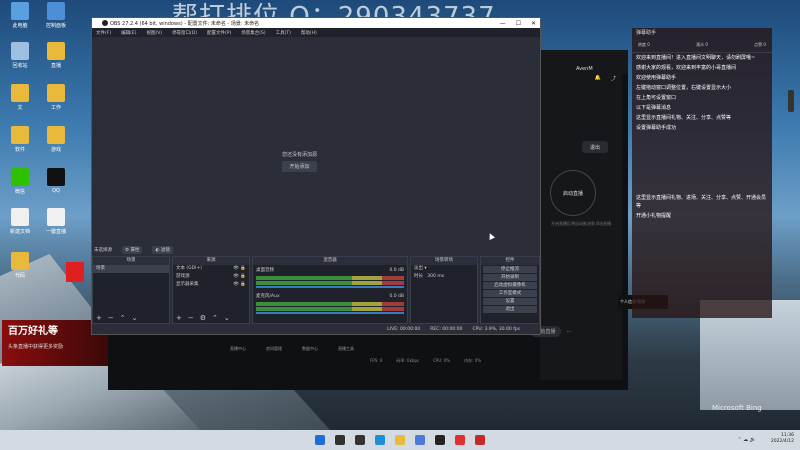 This screenshot has height=450, width=800. What do you see at coordinates (309, 33) in the screenshot?
I see `obs-menu-item: 帮助(H)` at bounding box center [309, 33].